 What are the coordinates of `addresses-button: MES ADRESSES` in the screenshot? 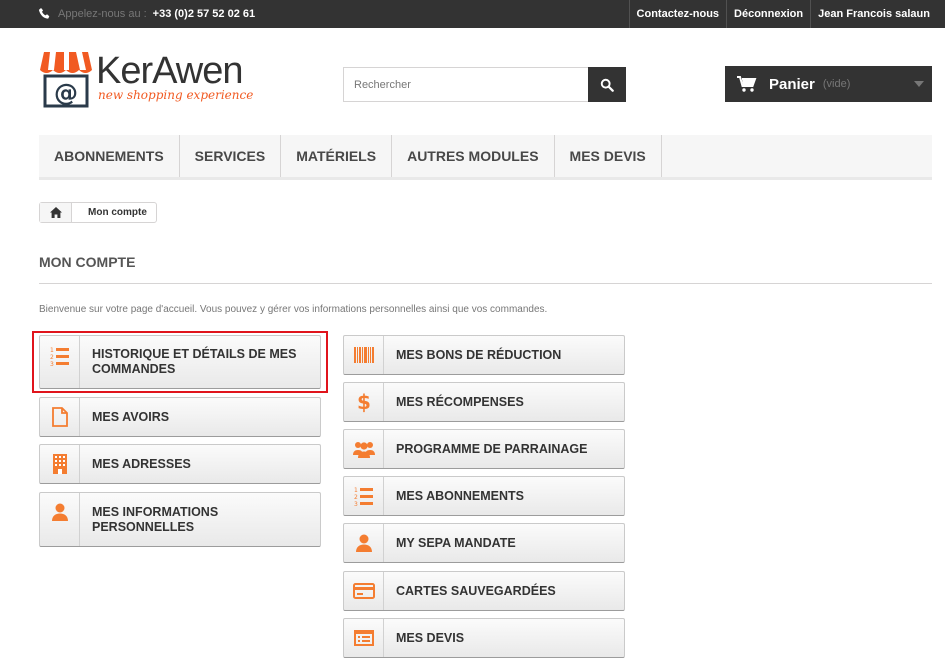 It's located at (180, 464).